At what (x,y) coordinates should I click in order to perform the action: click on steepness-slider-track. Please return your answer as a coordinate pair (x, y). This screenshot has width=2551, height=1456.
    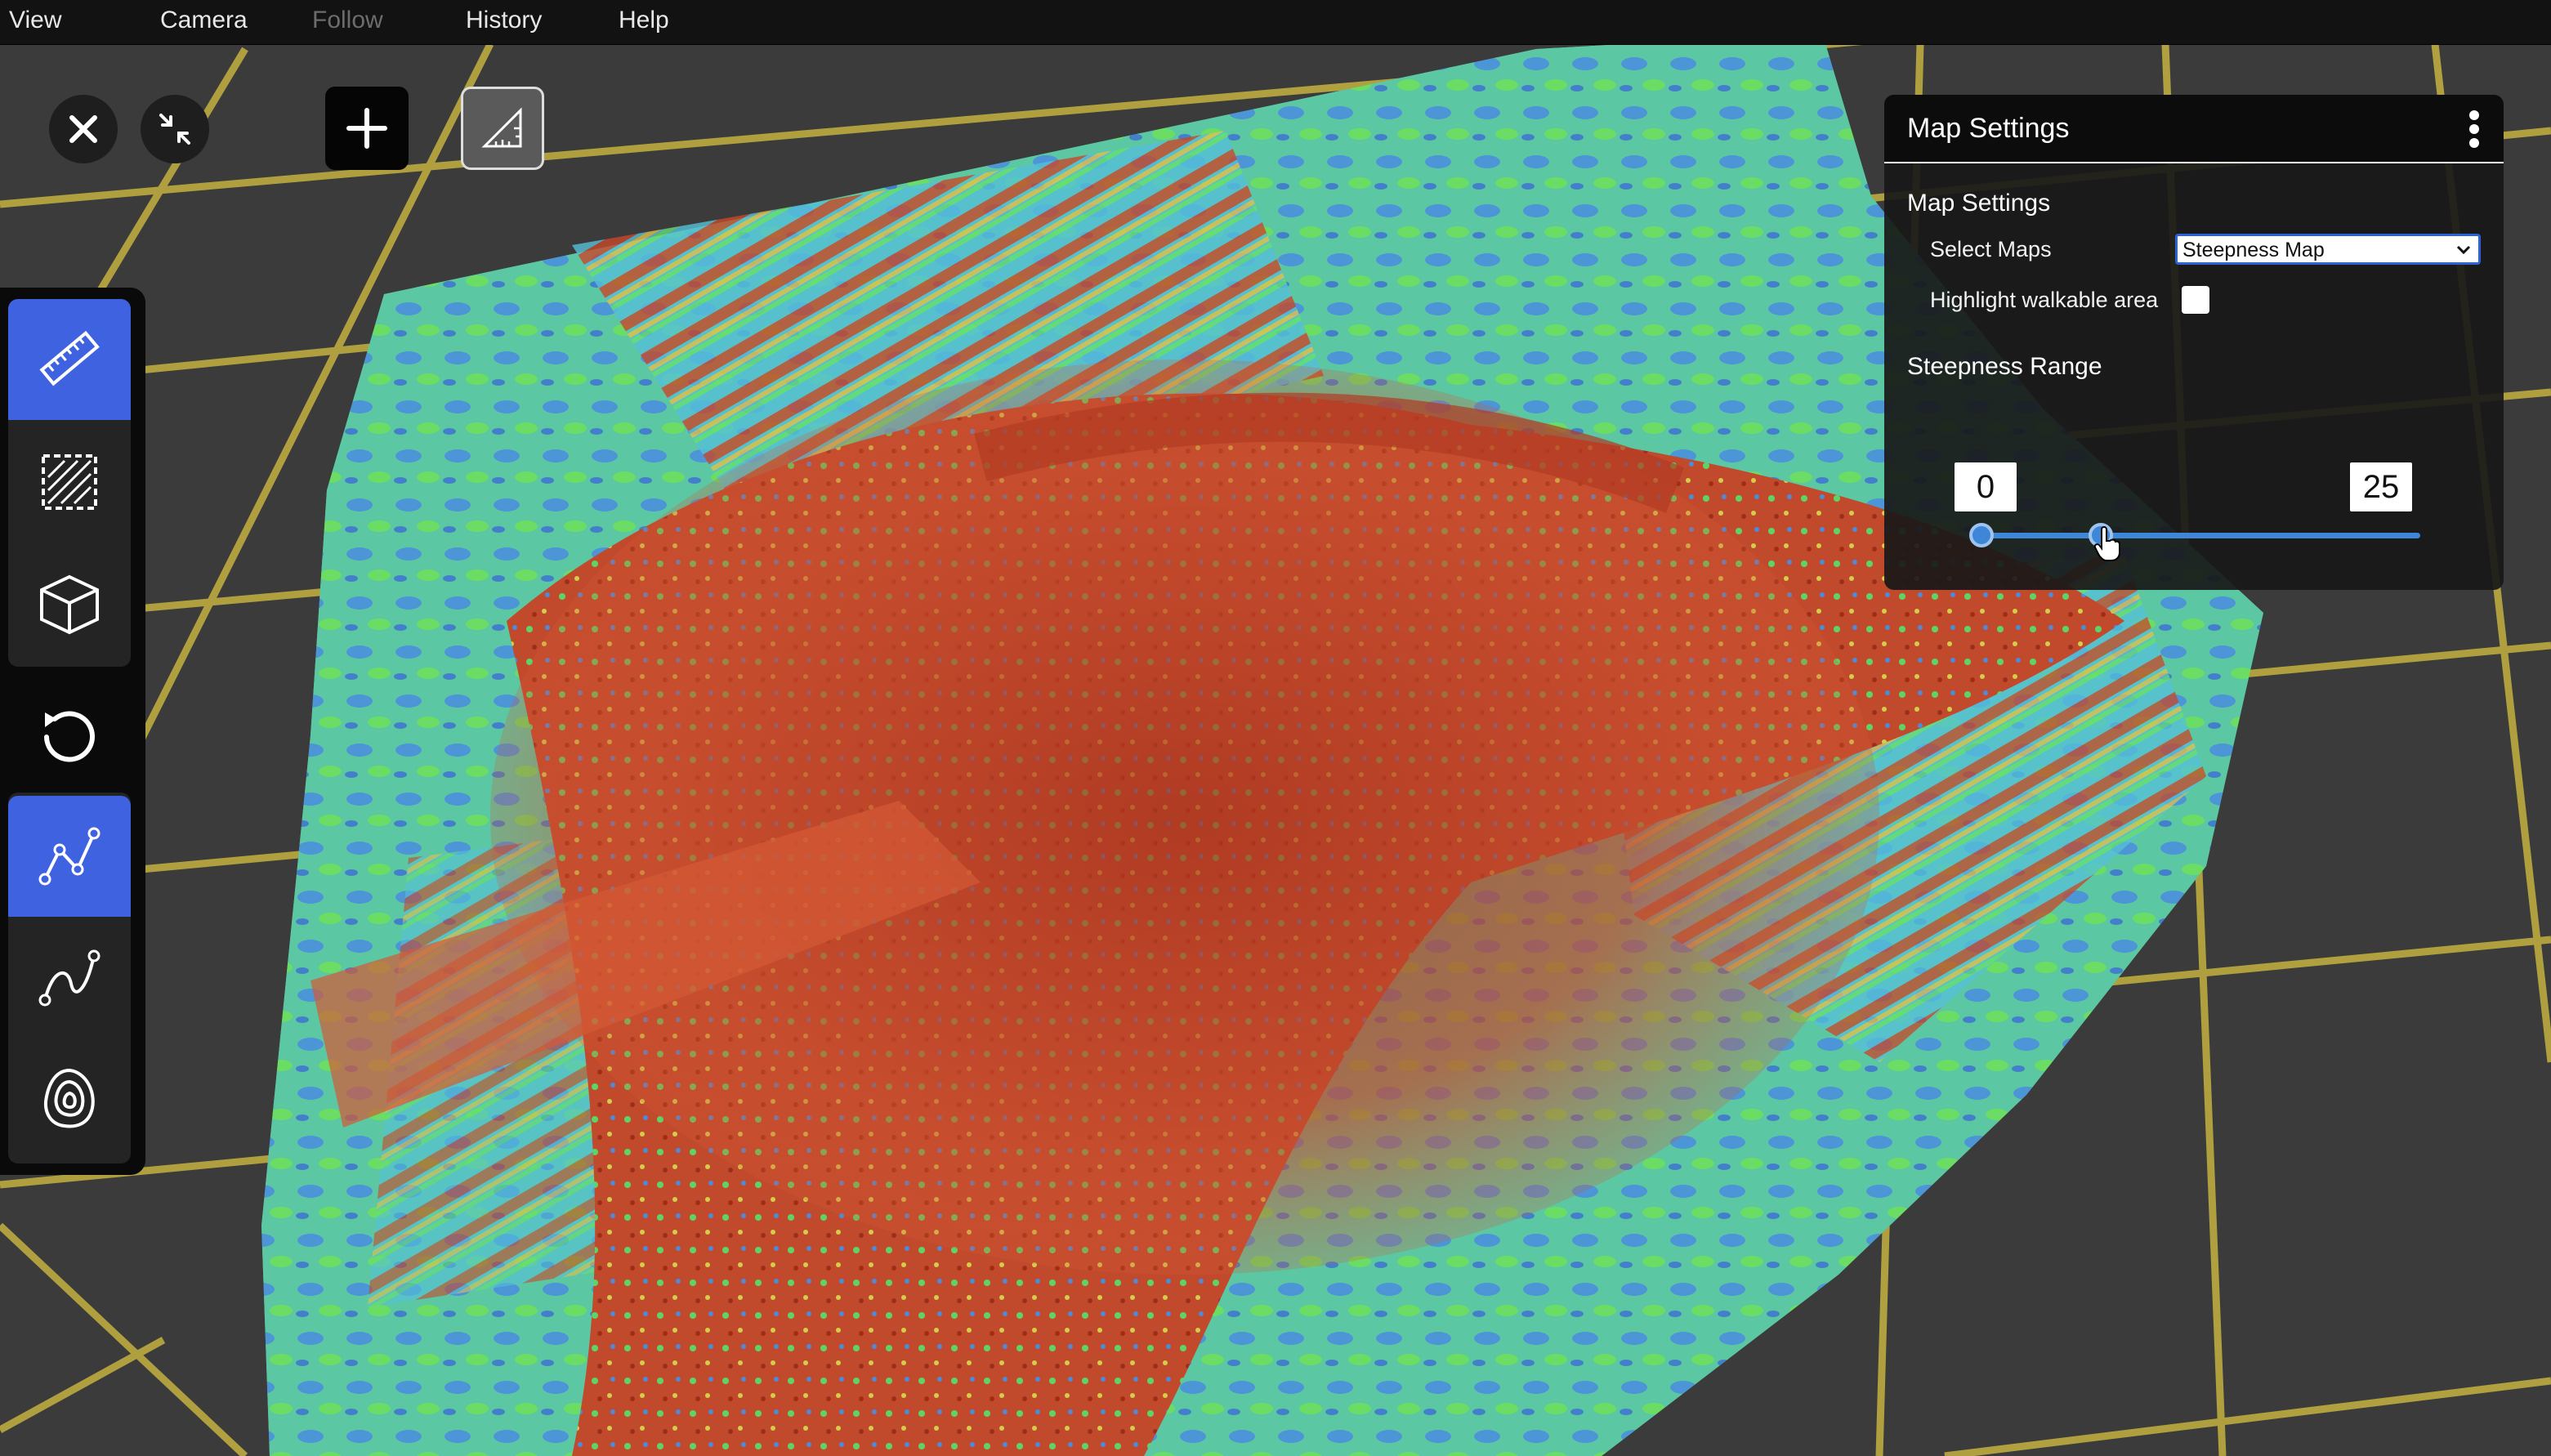
    Looking at the image, I should click on (2195, 535).